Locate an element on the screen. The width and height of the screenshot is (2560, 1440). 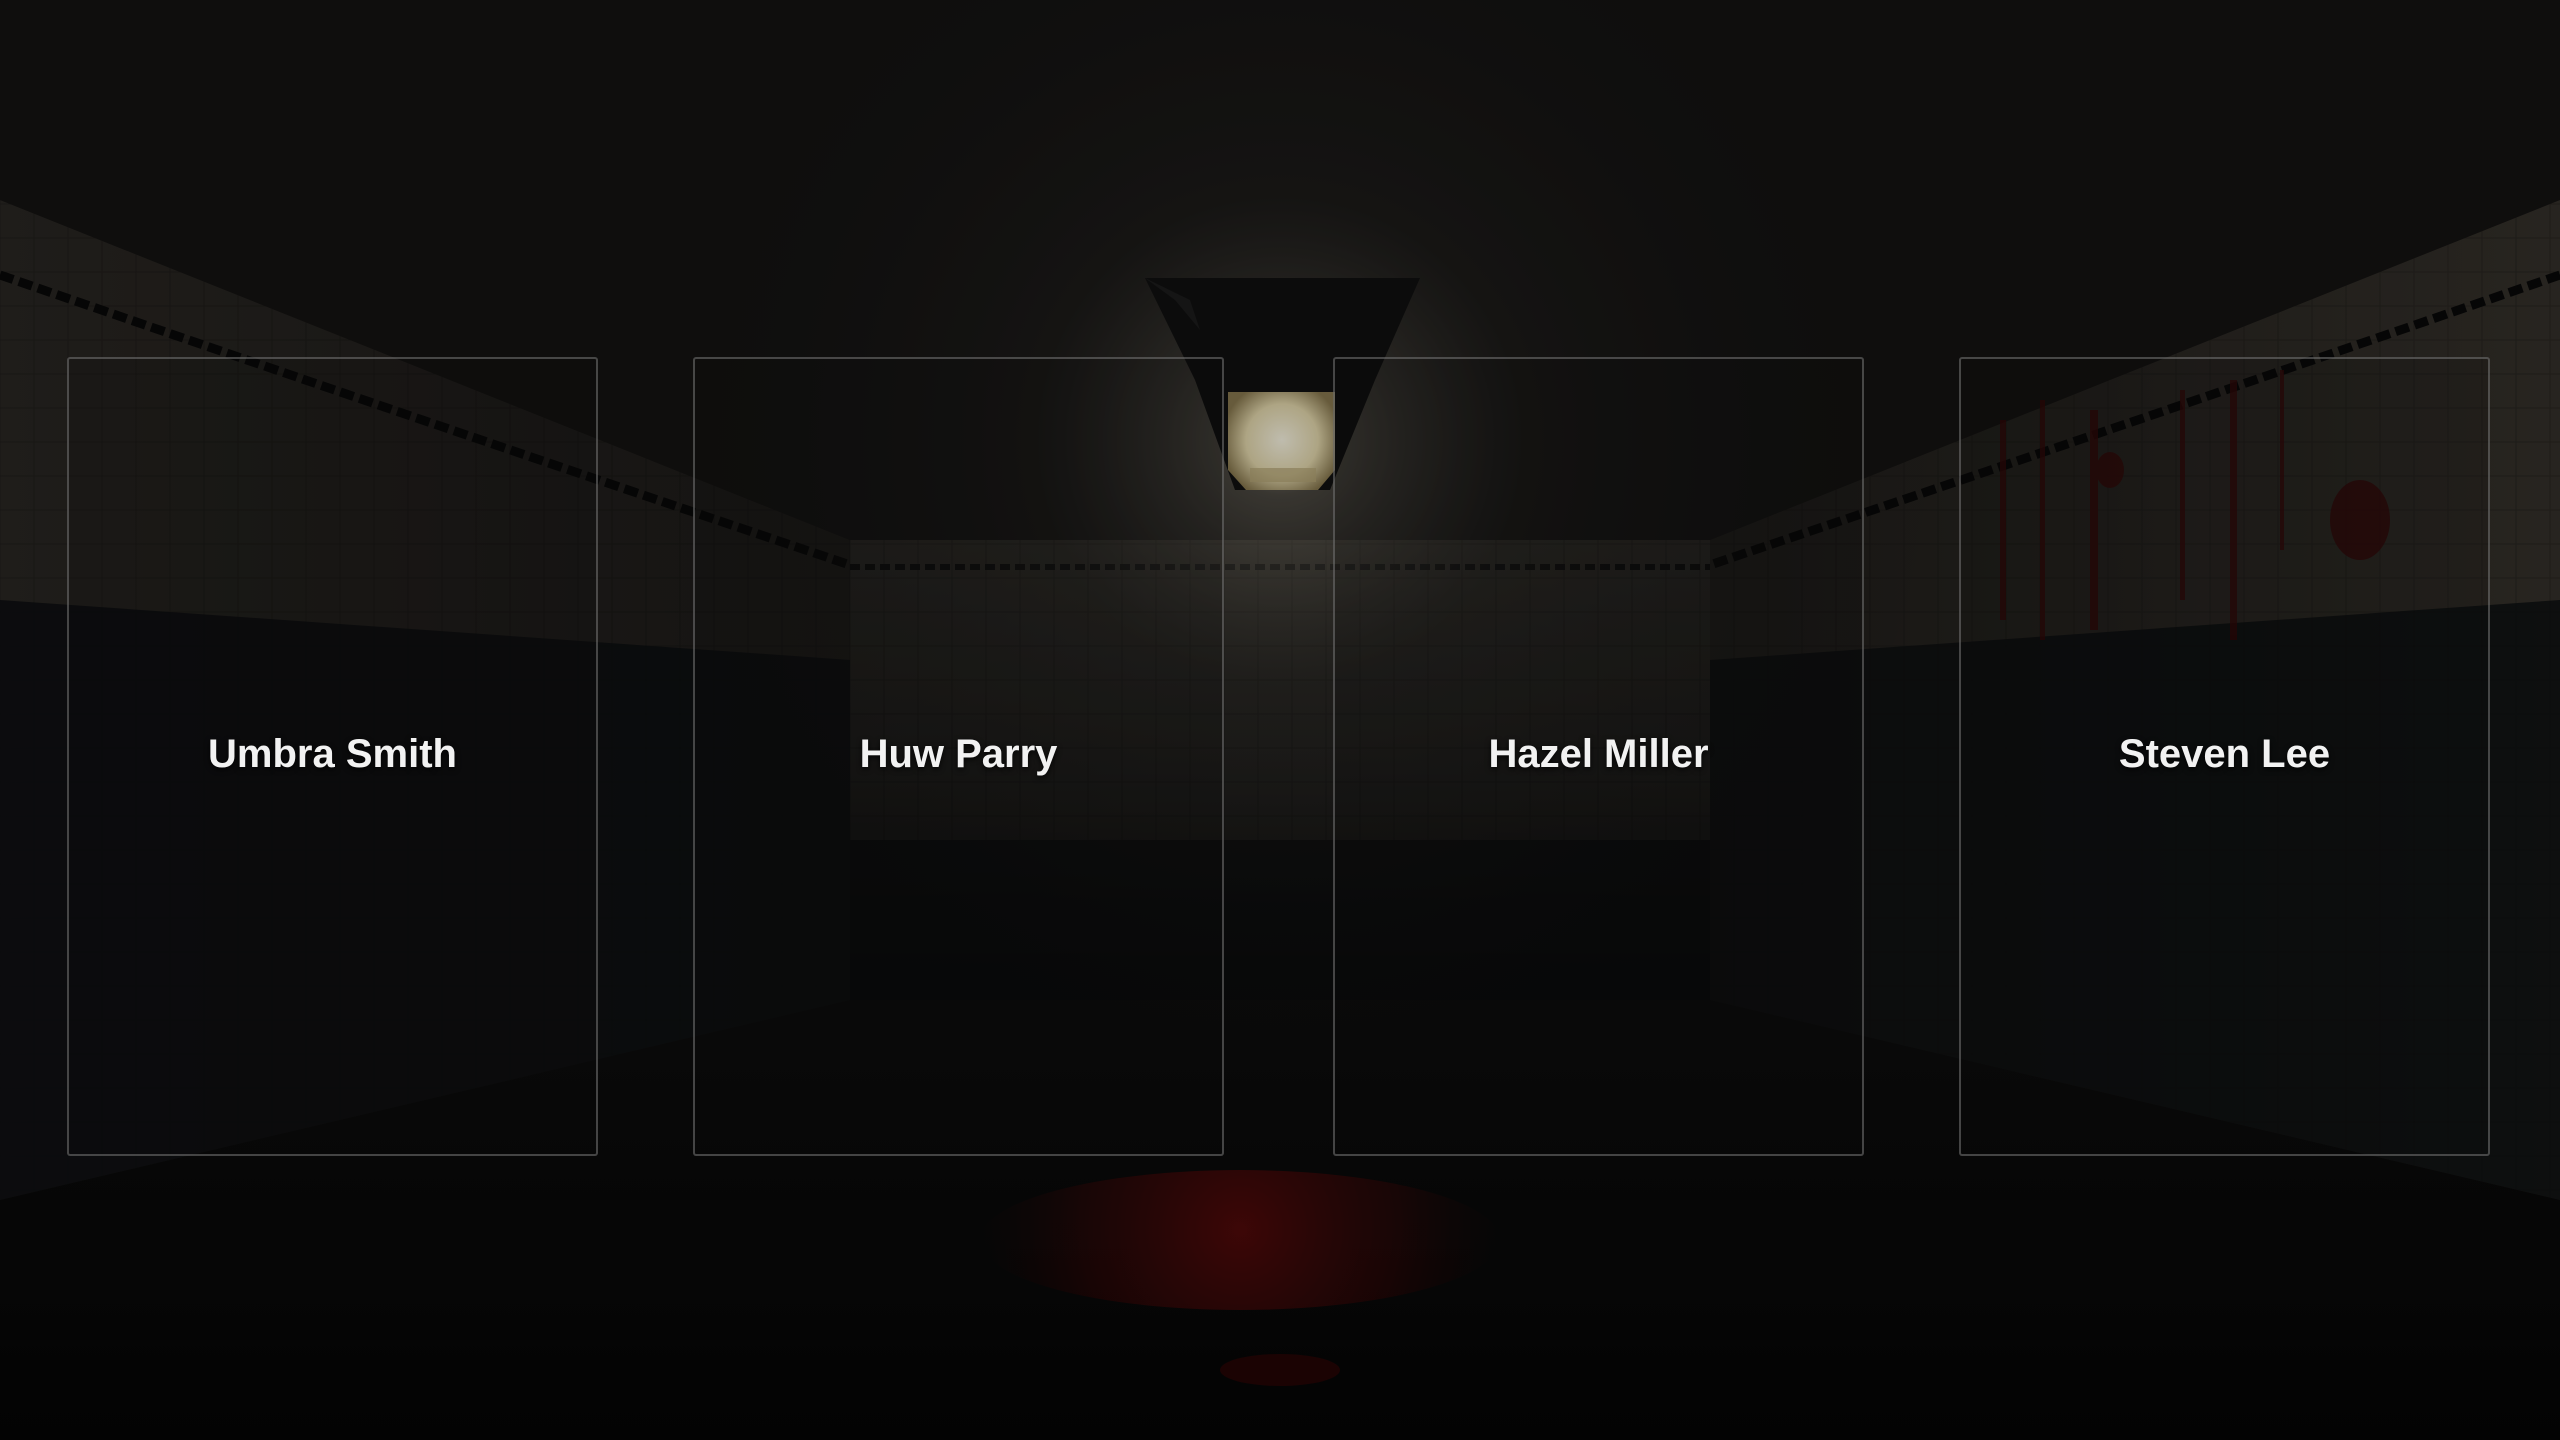
character-card-hazel-miller: Hazel Miller is located at coordinates (1598, 756).